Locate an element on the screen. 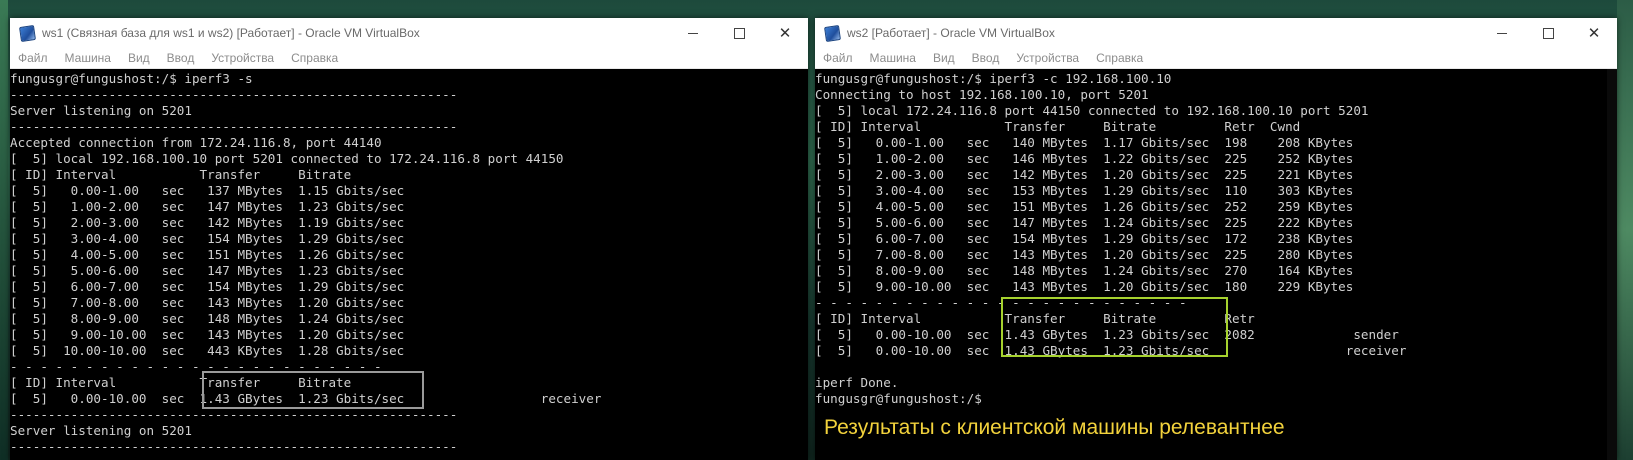  title-bar: ws2 [Работает] - Oracle VM VirtualBox ✕ is located at coordinates (1216, 33).